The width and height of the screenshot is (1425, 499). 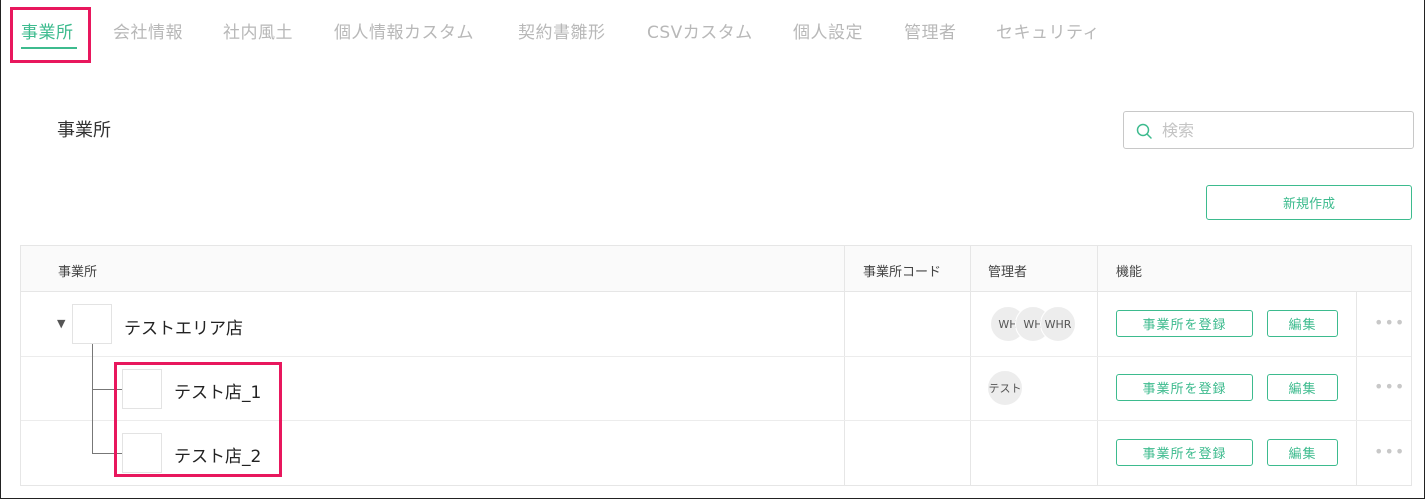 What do you see at coordinates (716, 324) in the screenshot?
I see `table-row: ▼ テストエリア店 WH WH WHR 事業所を登録 編集 •••` at bounding box center [716, 324].